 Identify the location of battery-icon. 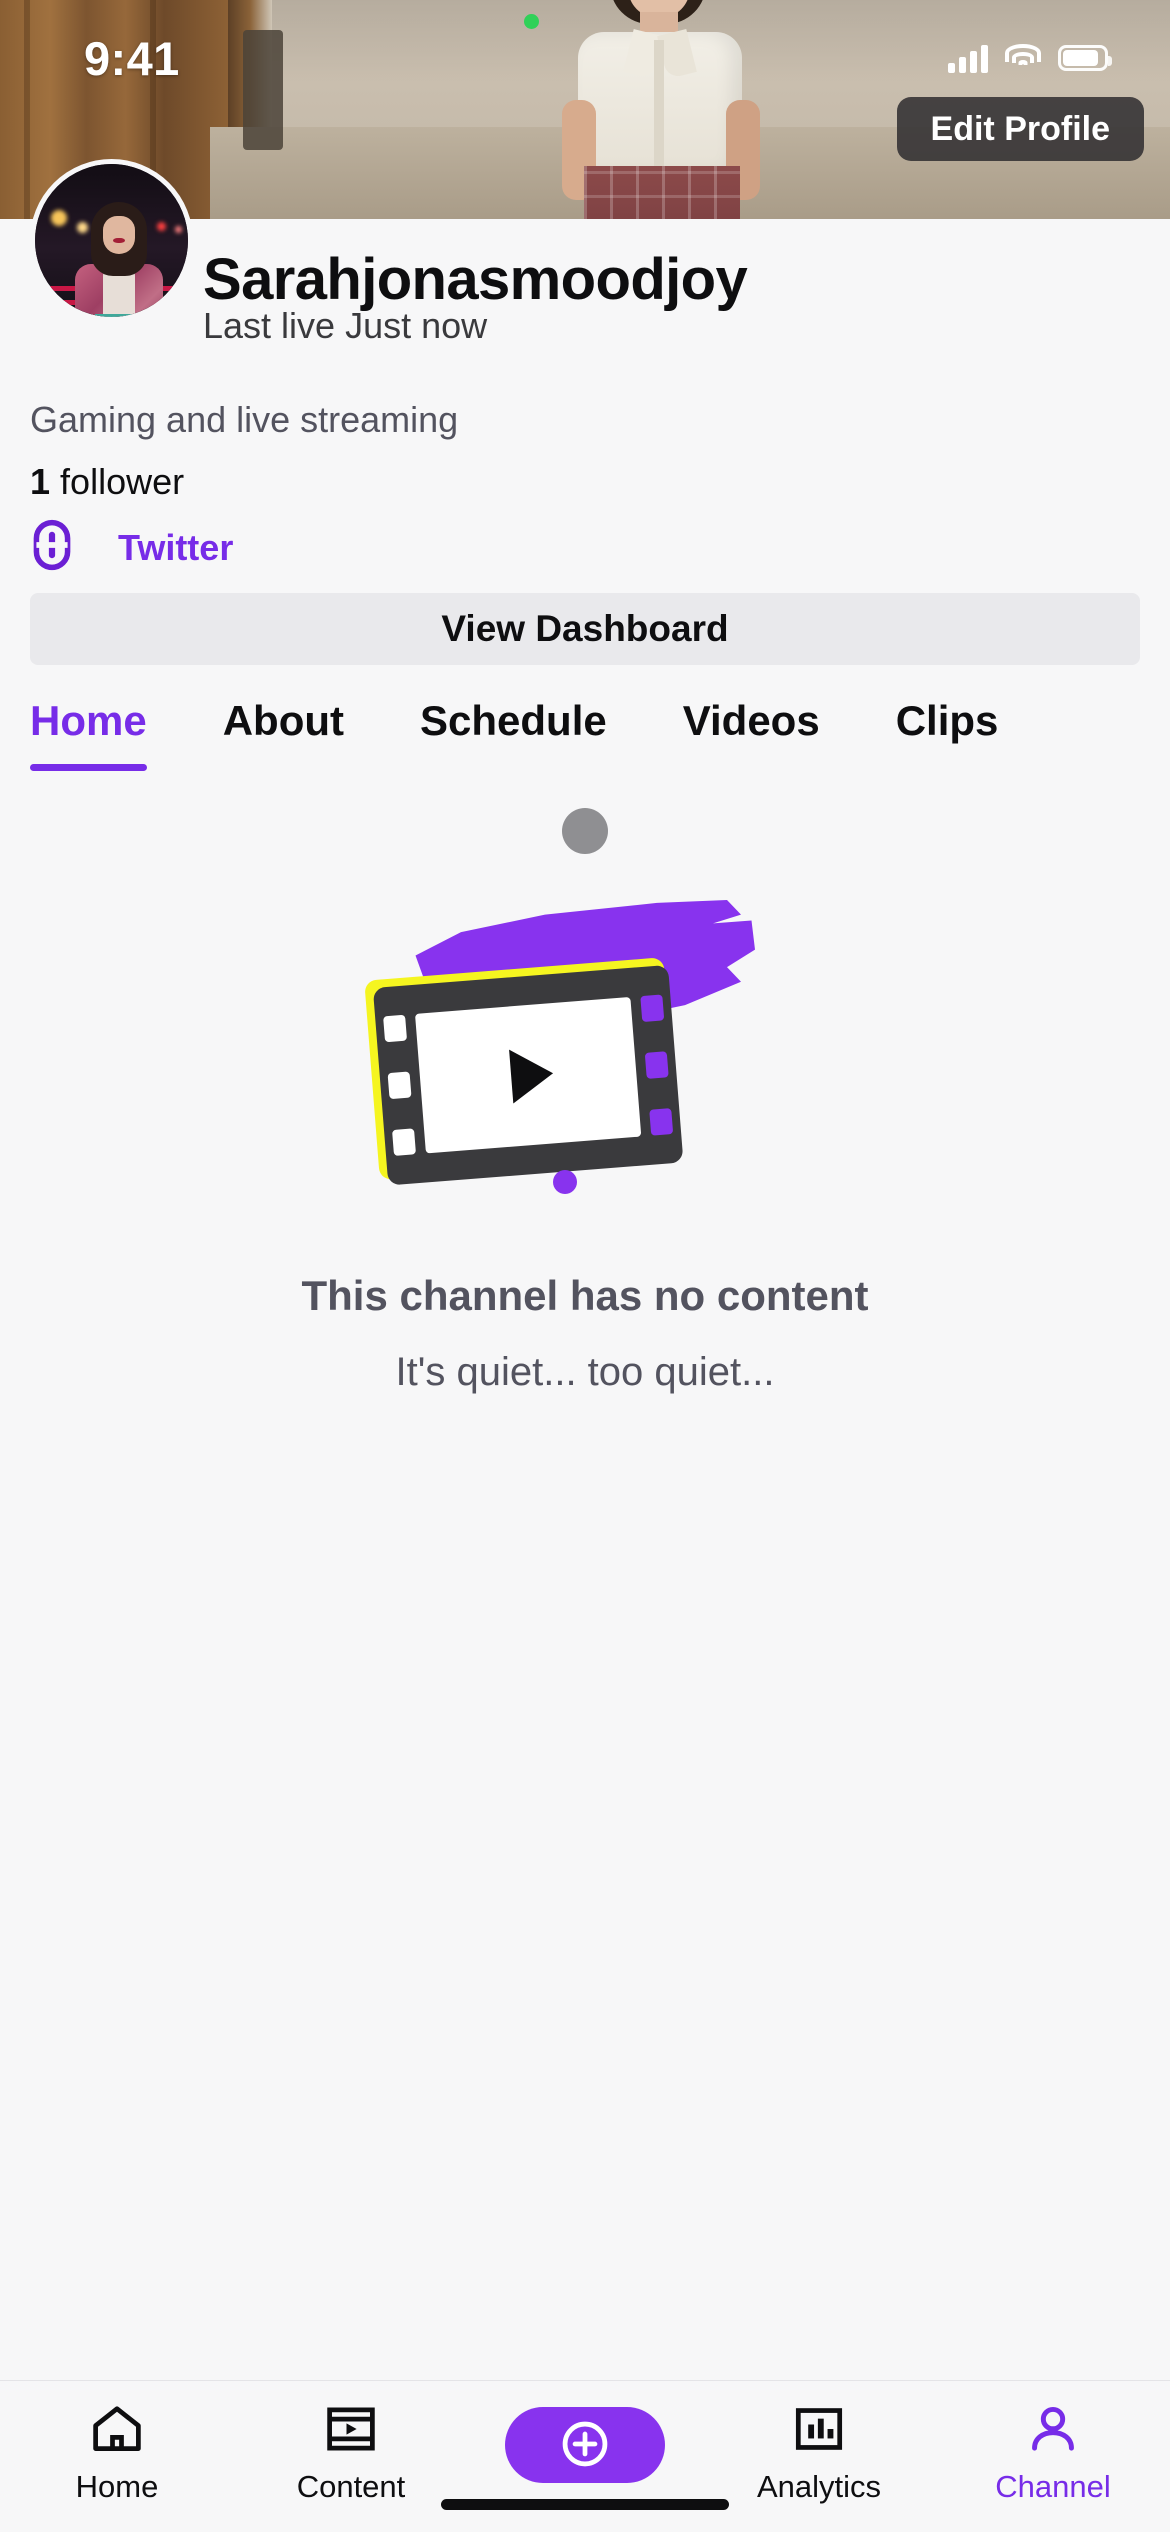
(1085, 58).